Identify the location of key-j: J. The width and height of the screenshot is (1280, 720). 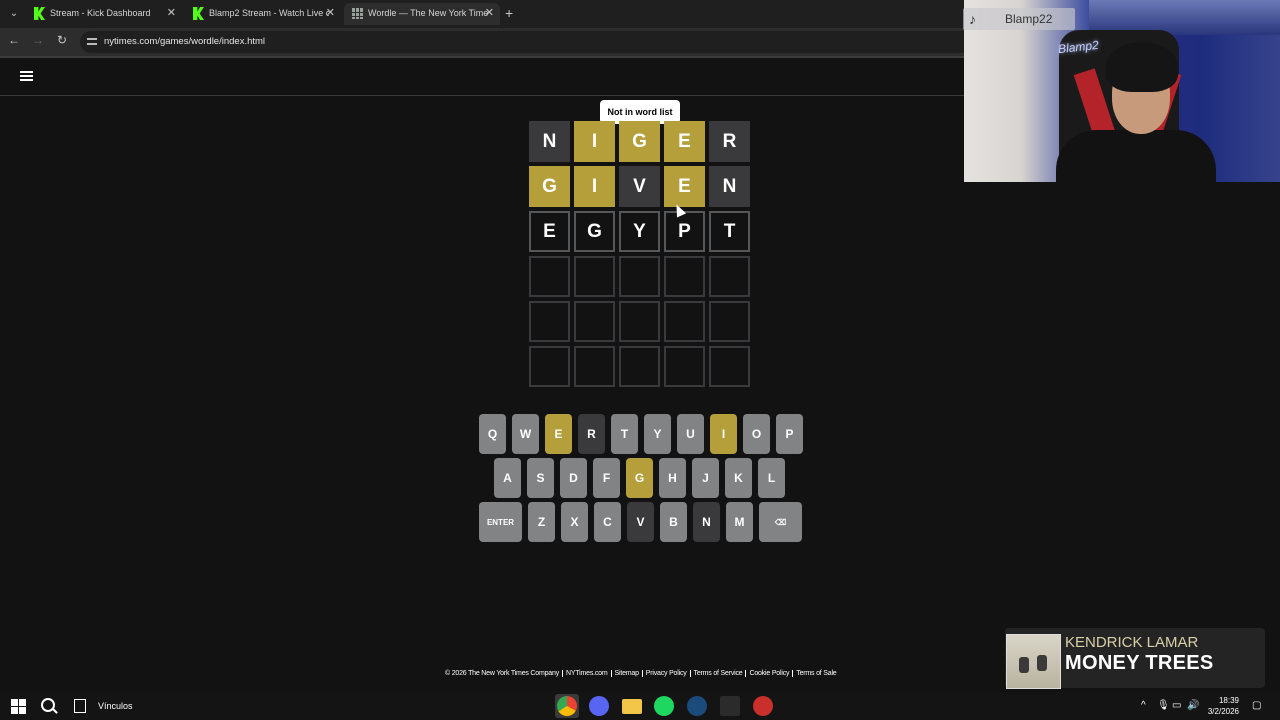
(705, 478).